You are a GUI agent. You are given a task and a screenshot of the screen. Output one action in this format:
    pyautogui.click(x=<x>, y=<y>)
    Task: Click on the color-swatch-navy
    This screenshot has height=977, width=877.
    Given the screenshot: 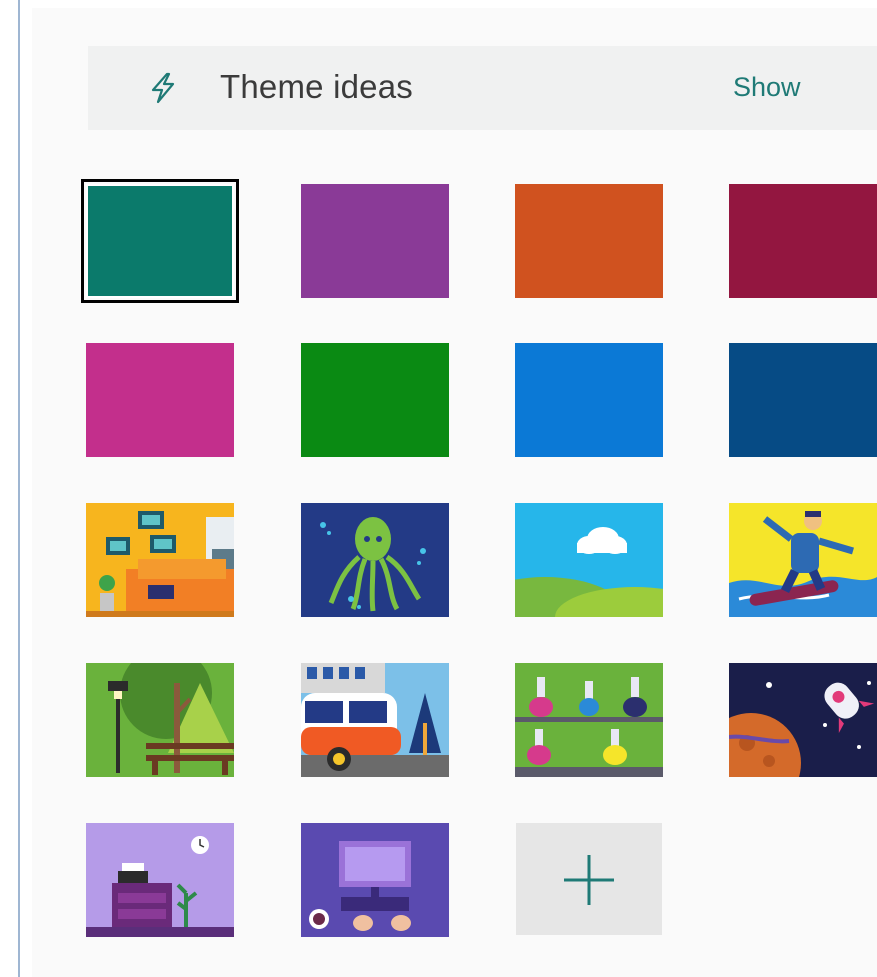 What is the action you would take?
    pyautogui.click(x=803, y=400)
    